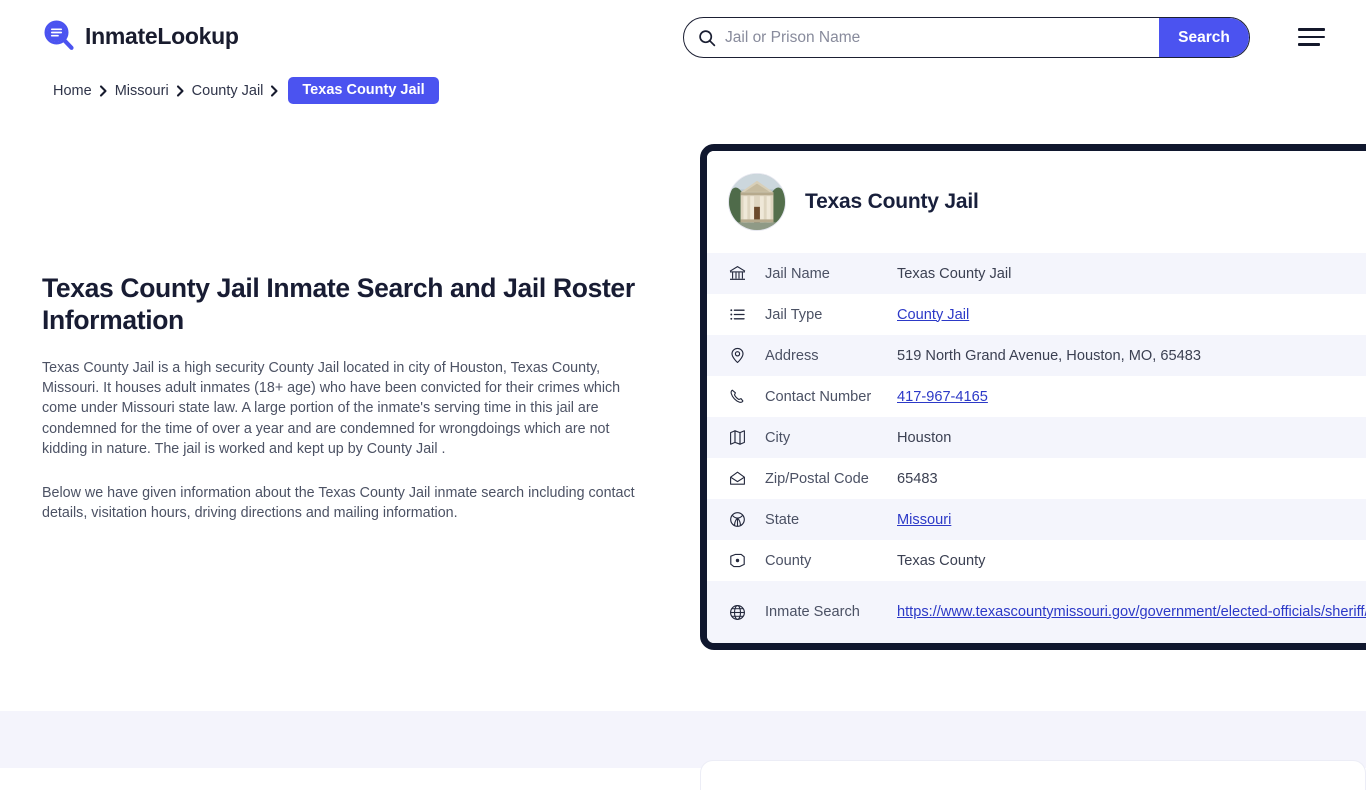 This screenshot has width=1366, height=790. Describe the element at coordinates (72, 91) in the screenshot. I see `breadcrumb-item-home: Home` at that location.